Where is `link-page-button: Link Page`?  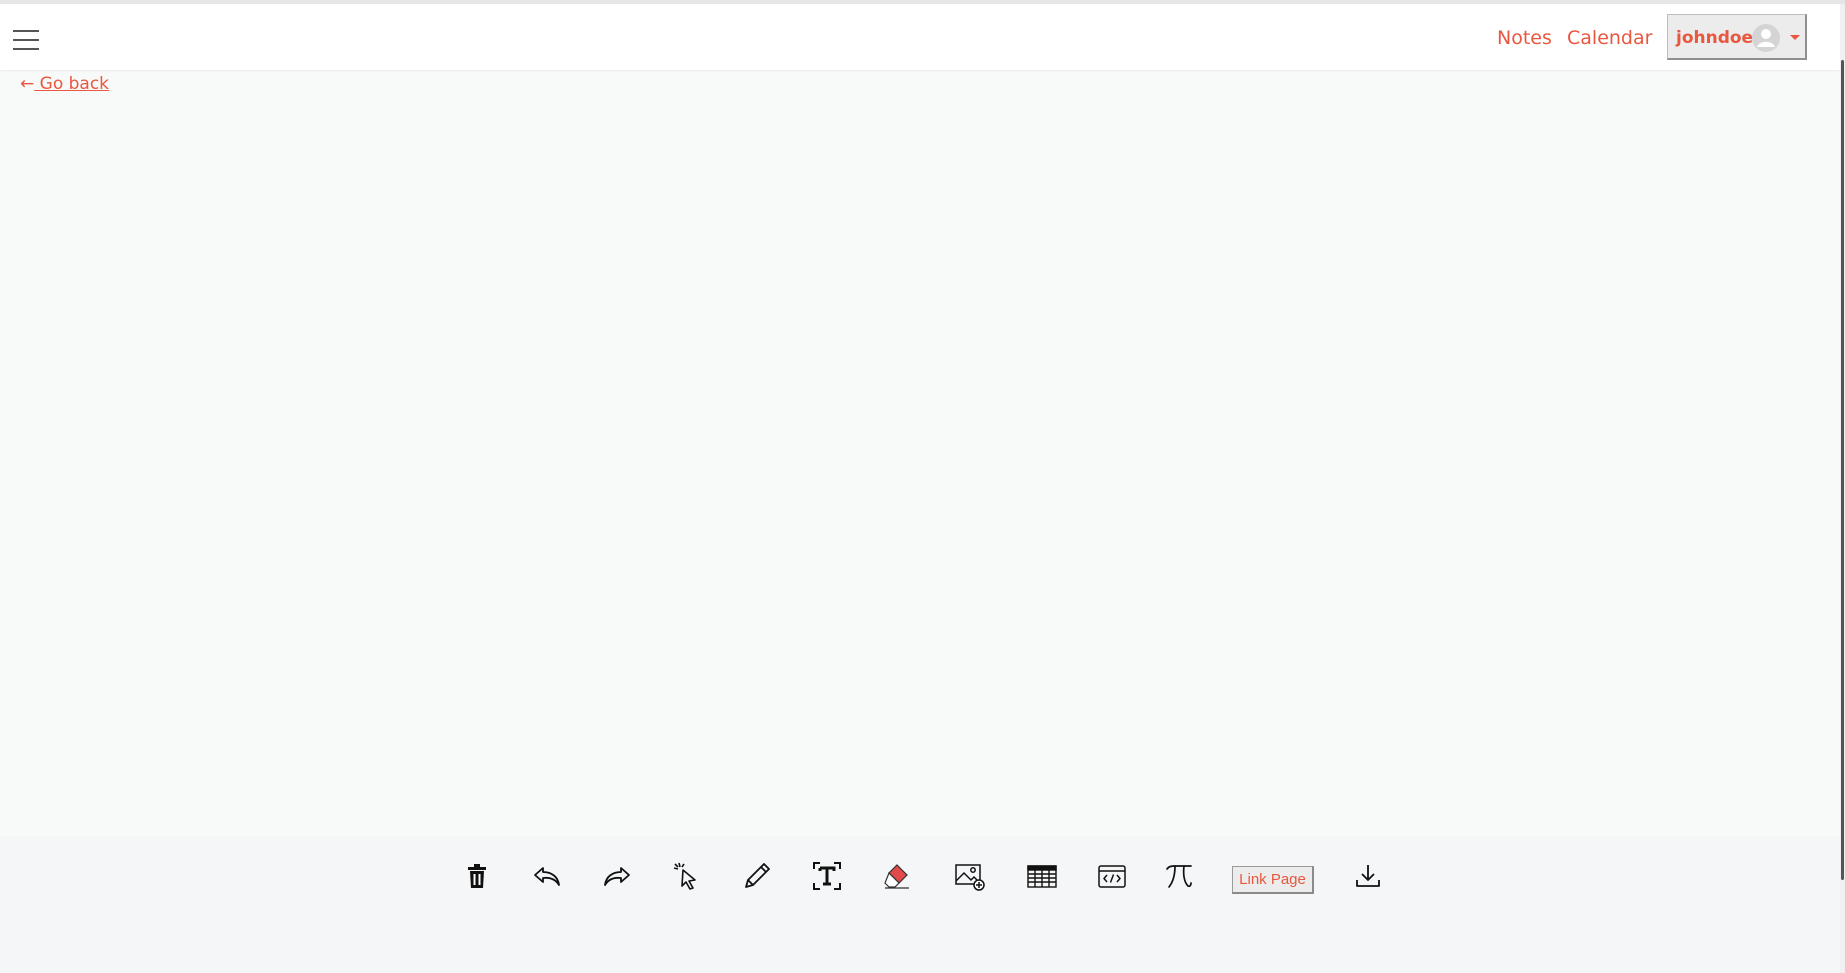 link-page-button: Link Page is located at coordinates (1273, 880).